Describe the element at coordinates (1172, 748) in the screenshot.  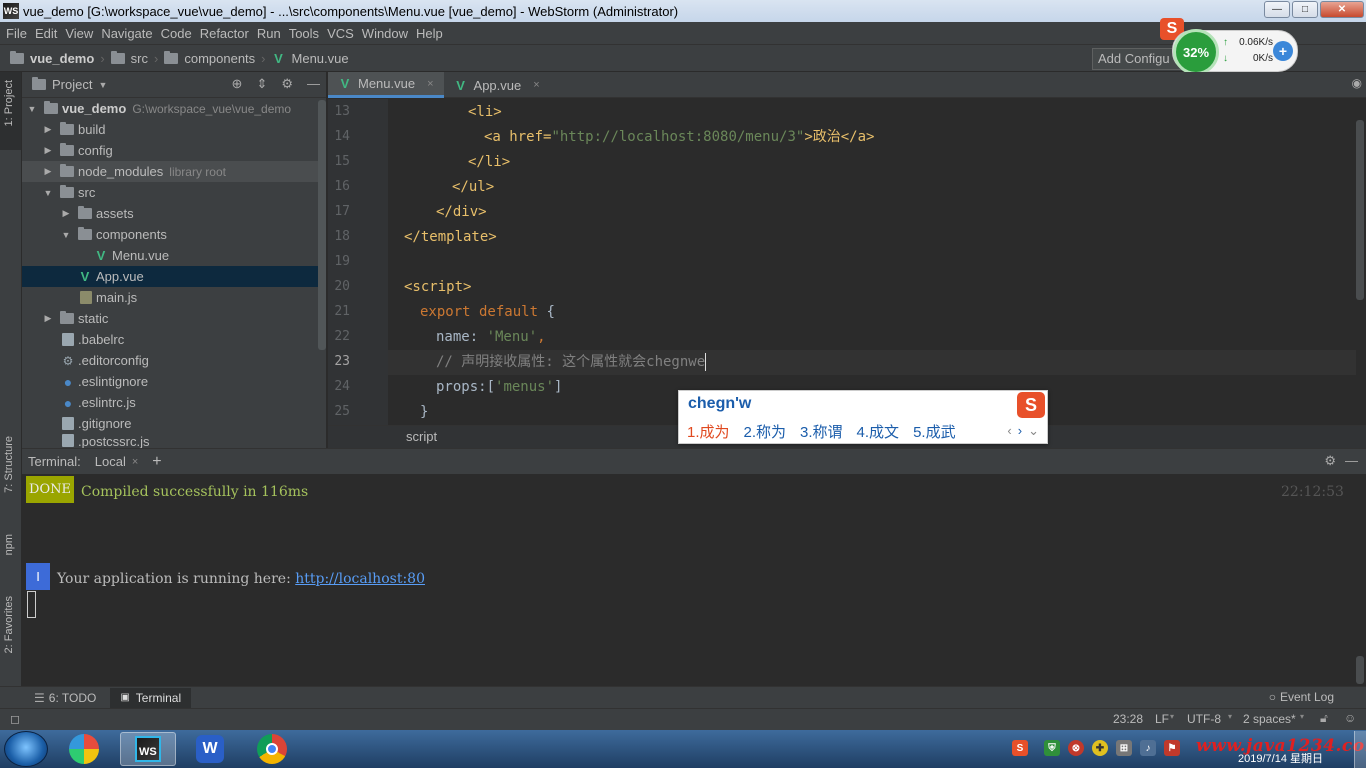
I see `tray-flag-icon: ⚑` at that location.